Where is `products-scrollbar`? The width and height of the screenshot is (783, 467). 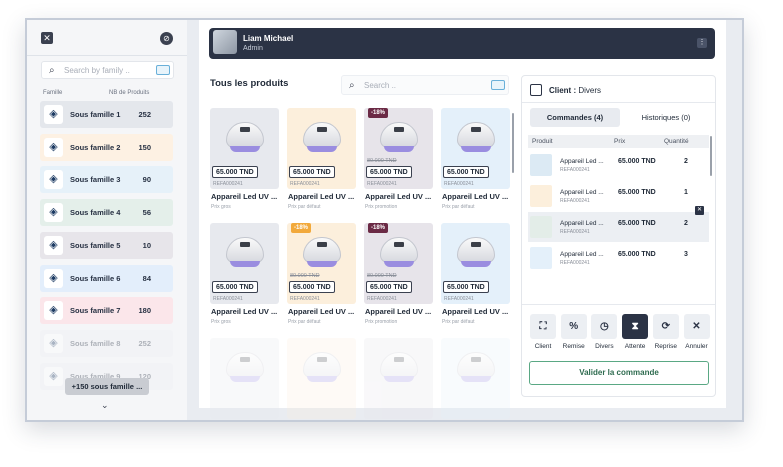 products-scrollbar is located at coordinates (513, 143).